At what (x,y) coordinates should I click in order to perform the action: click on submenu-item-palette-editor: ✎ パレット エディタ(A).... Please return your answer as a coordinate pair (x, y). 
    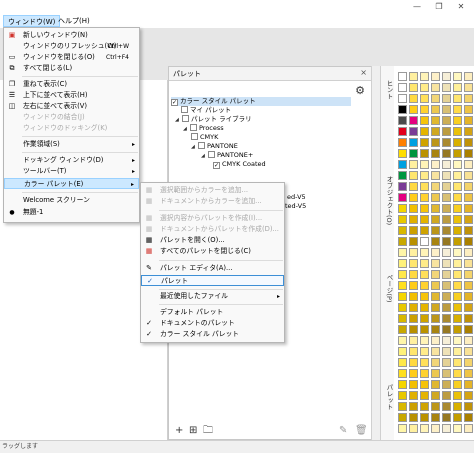
    Looking at the image, I should click on (212, 268).